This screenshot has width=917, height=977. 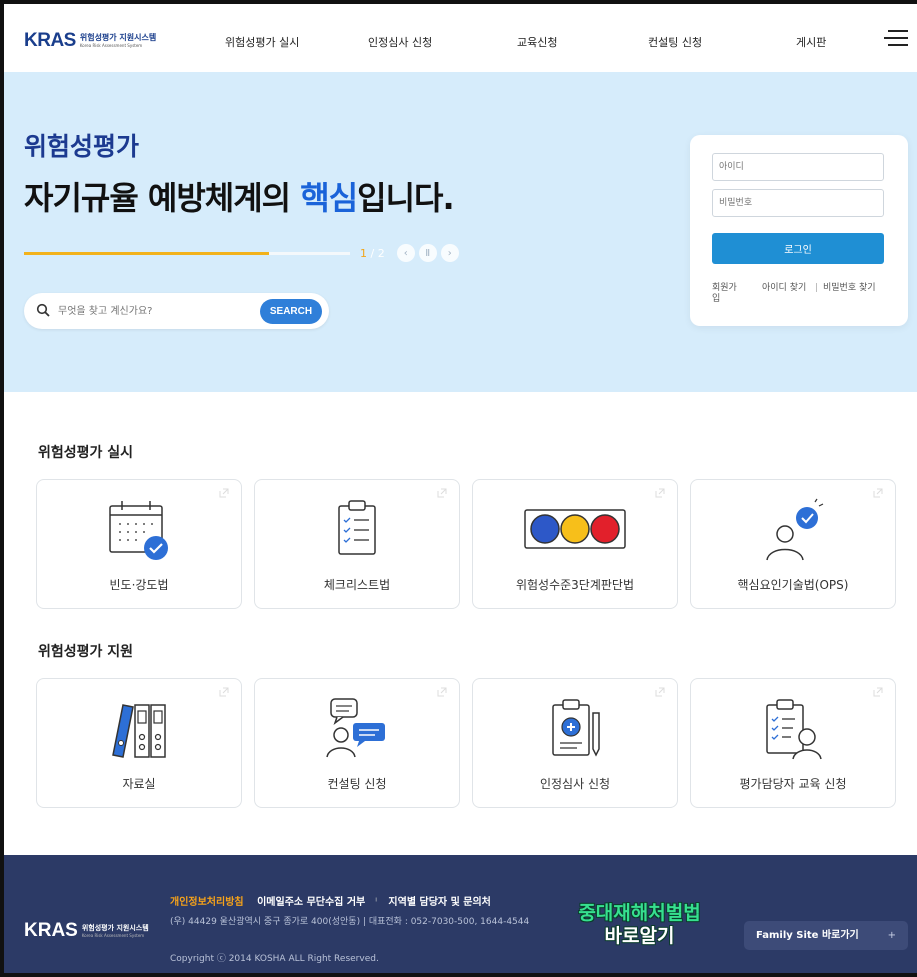 I want to click on hero-headline: 자기규율 예방체계의 핵심입니다., so click(x=239, y=196).